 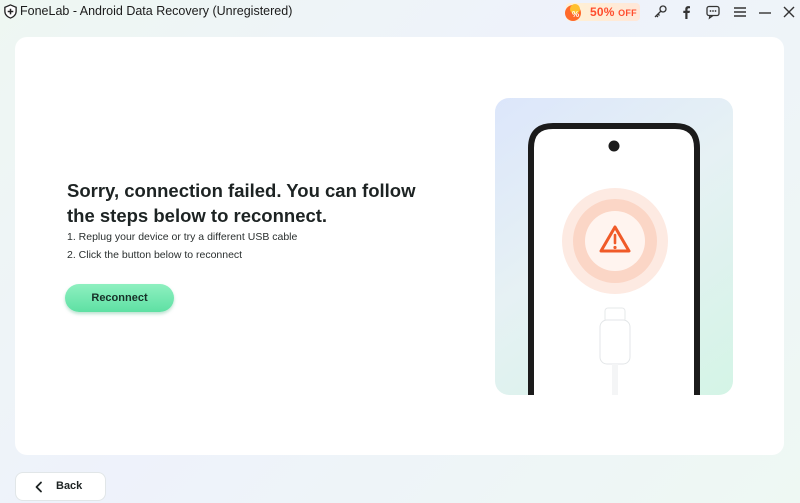 I want to click on menu-icon, so click(x=740, y=12).